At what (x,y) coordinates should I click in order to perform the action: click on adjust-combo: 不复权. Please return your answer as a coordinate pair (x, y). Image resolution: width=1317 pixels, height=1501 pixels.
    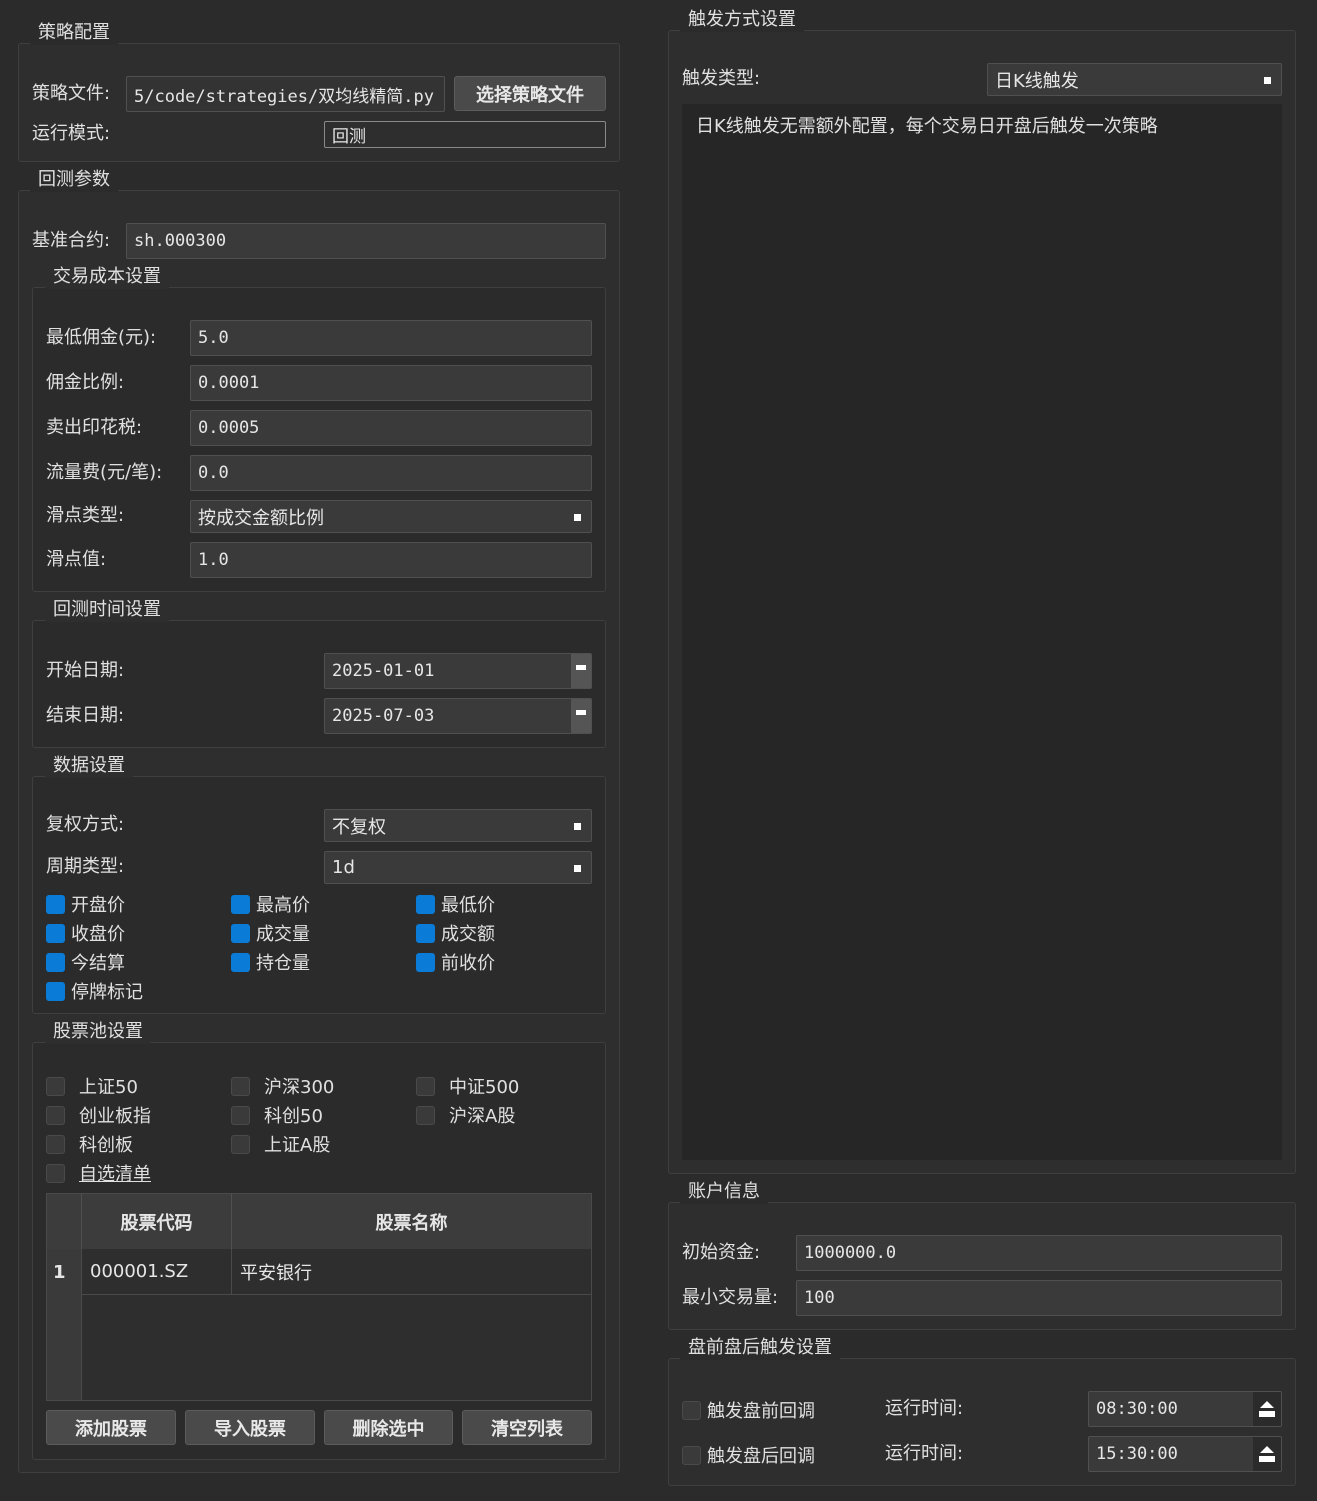
    Looking at the image, I should click on (458, 825).